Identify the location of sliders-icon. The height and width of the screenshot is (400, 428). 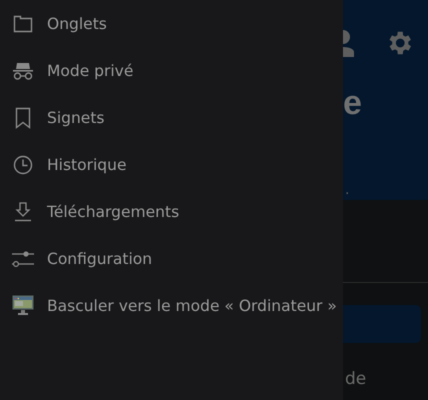
(23, 258).